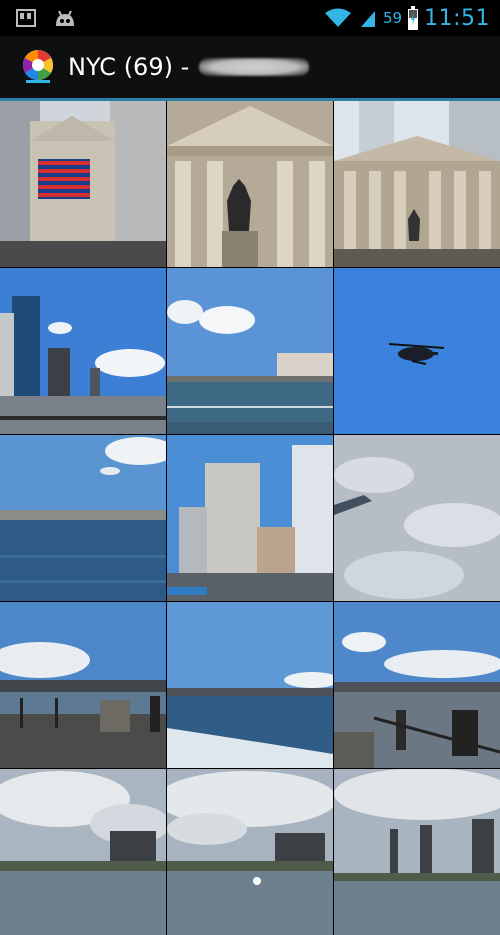  I want to click on battery-icon, so click(413, 18).